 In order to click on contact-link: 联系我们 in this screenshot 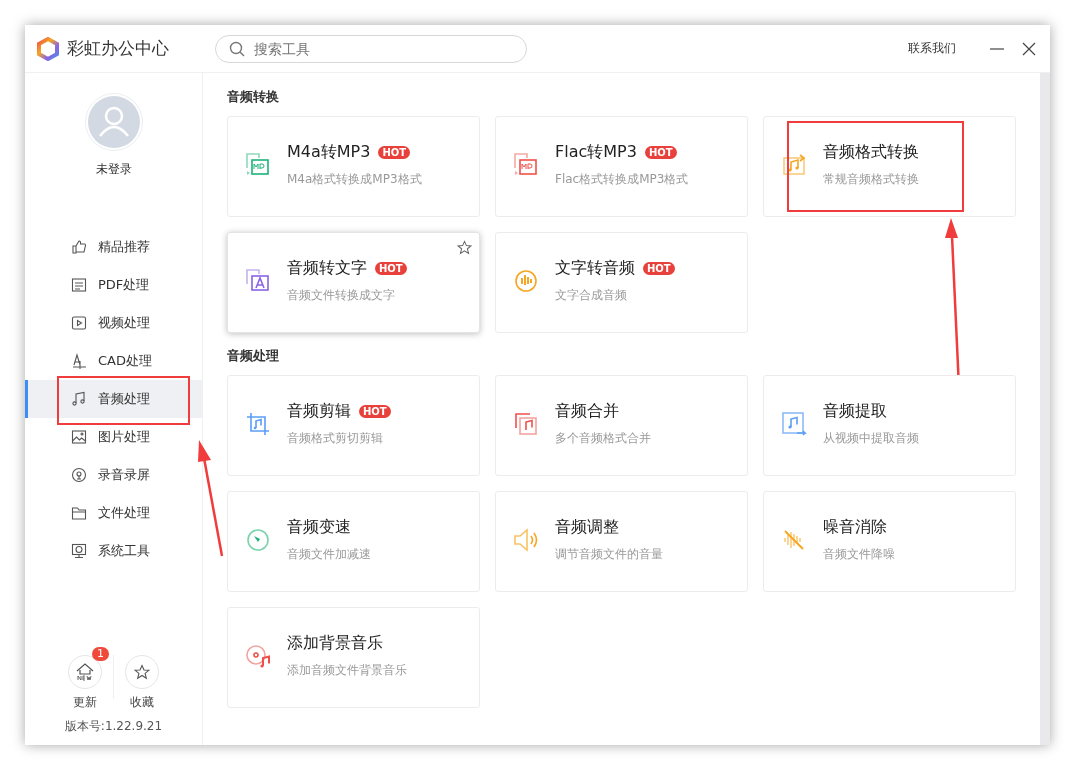, I will do `click(932, 48)`.